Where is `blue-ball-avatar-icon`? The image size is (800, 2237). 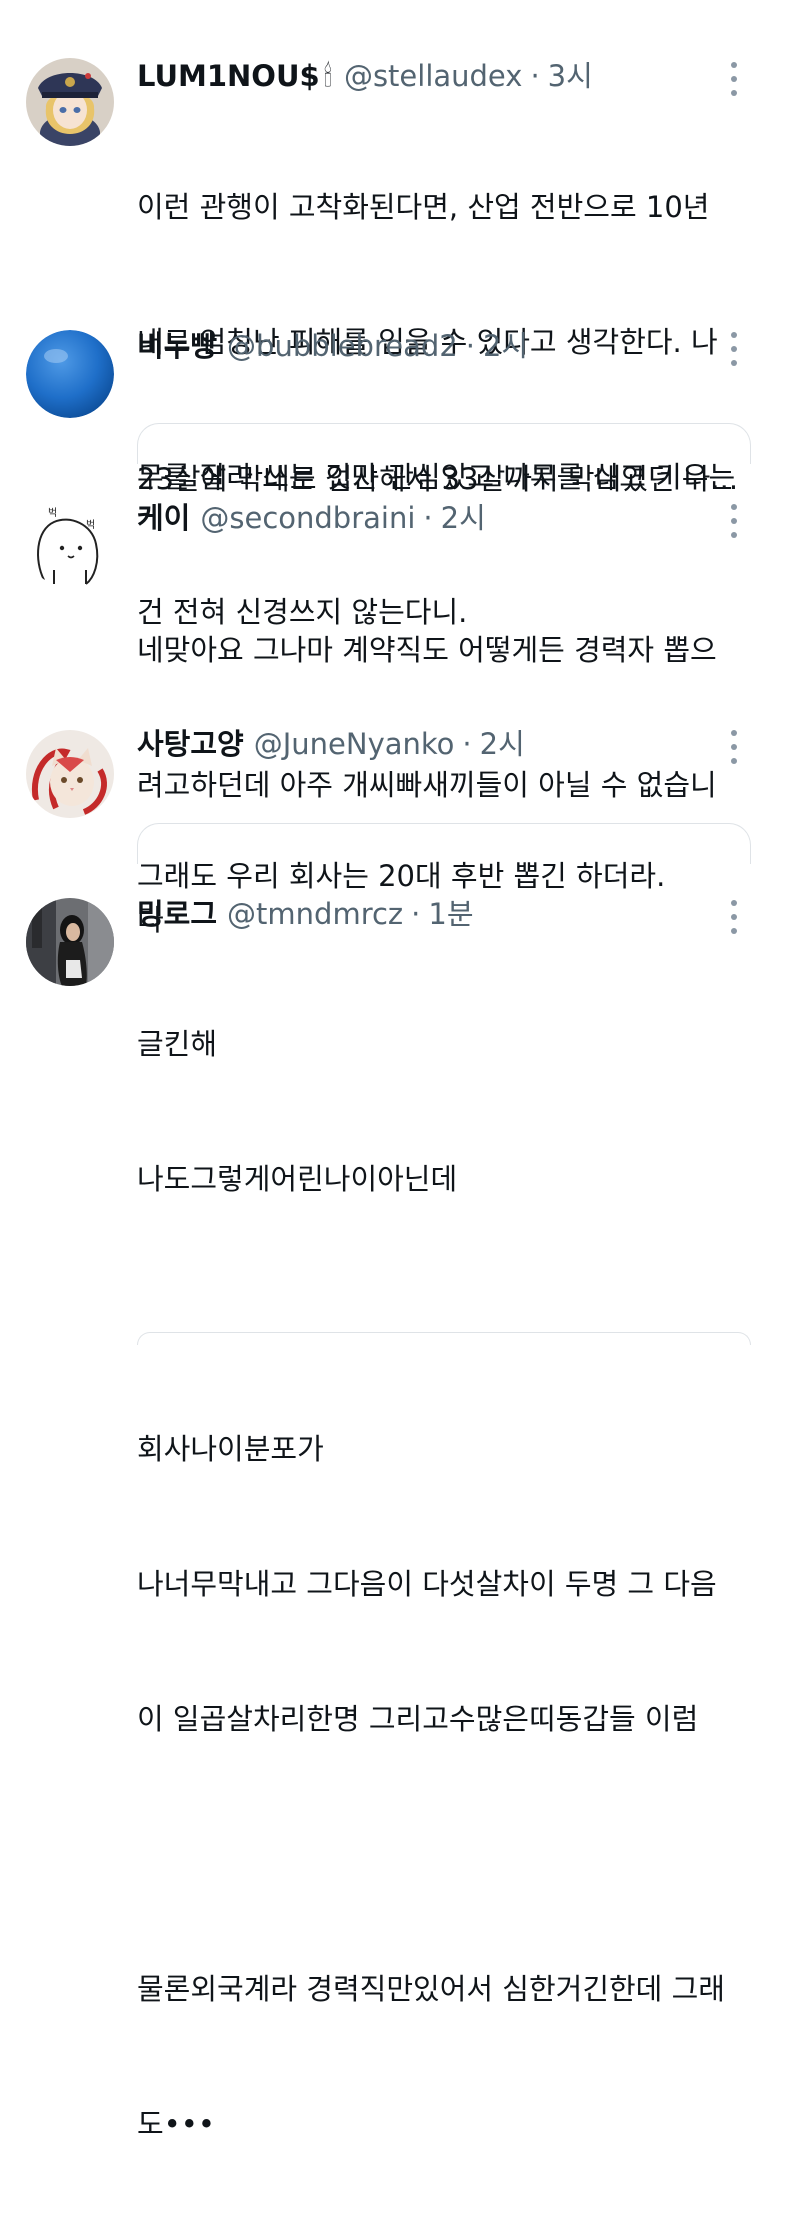
blue-ball-avatar-icon is located at coordinates (70, 374).